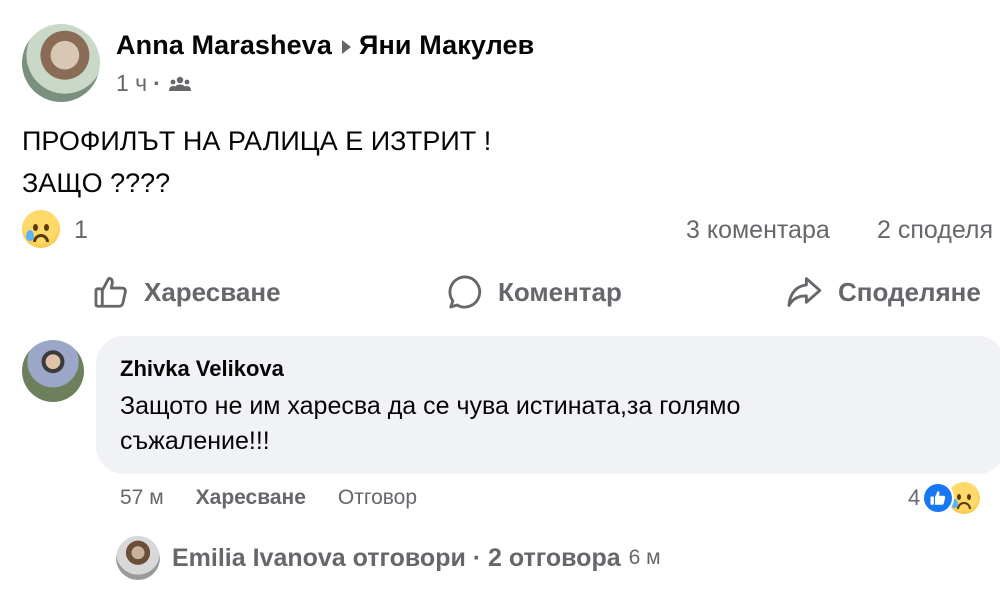 This screenshot has height=600, width=1000. What do you see at coordinates (212, 291) in the screenshot?
I see `like-label: Харесване` at bounding box center [212, 291].